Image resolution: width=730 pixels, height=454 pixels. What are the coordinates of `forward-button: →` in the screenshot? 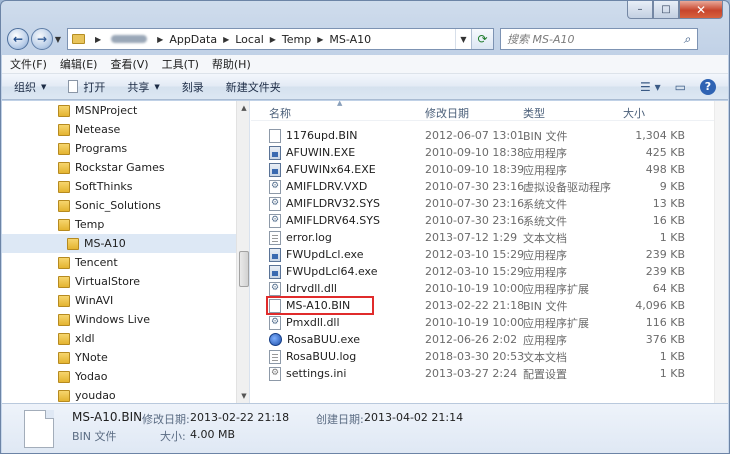 It's located at (42, 39).